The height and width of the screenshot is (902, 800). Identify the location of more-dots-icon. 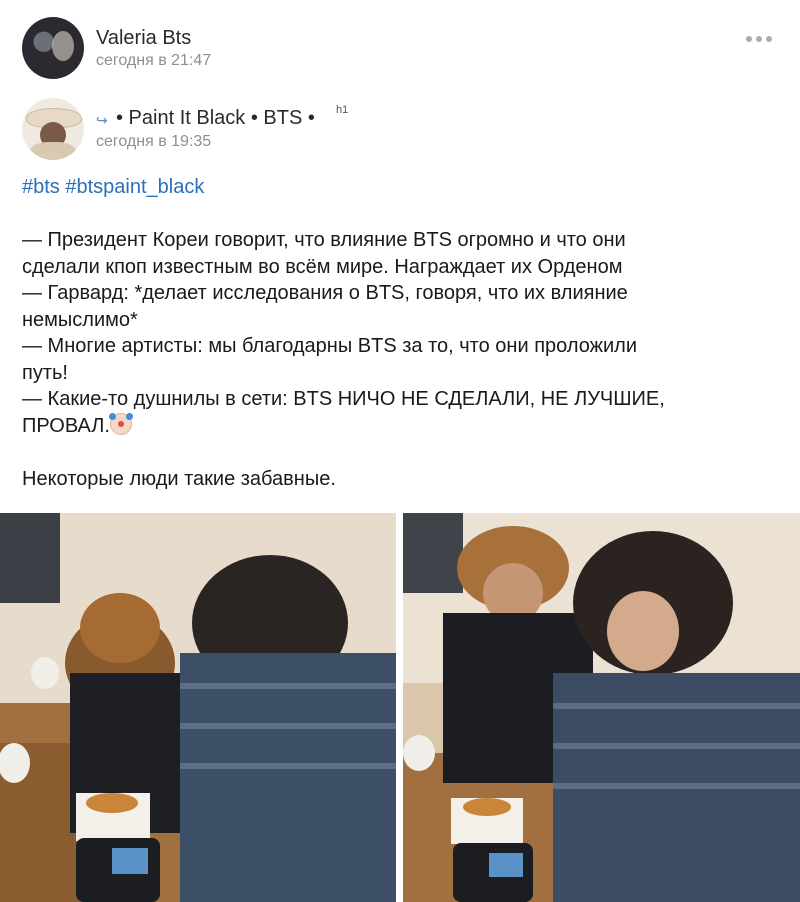
(759, 37).